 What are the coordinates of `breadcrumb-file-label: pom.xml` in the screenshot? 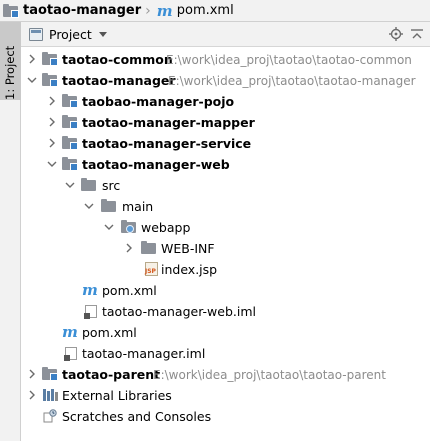 It's located at (205, 10).